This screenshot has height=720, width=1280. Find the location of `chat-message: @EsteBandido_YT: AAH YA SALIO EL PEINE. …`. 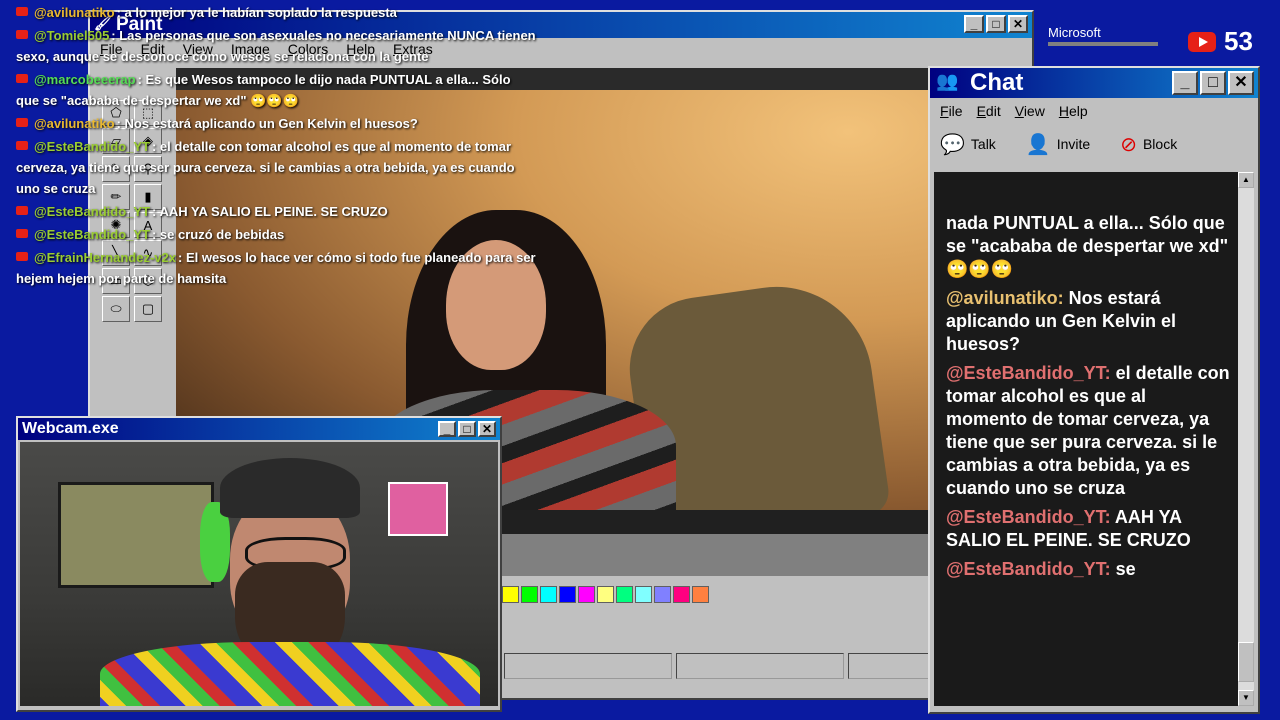

chat-message: @EsteBandido_YT: AAH YA SALIO EL PEINE. … is located at coordinates (1088, 529).